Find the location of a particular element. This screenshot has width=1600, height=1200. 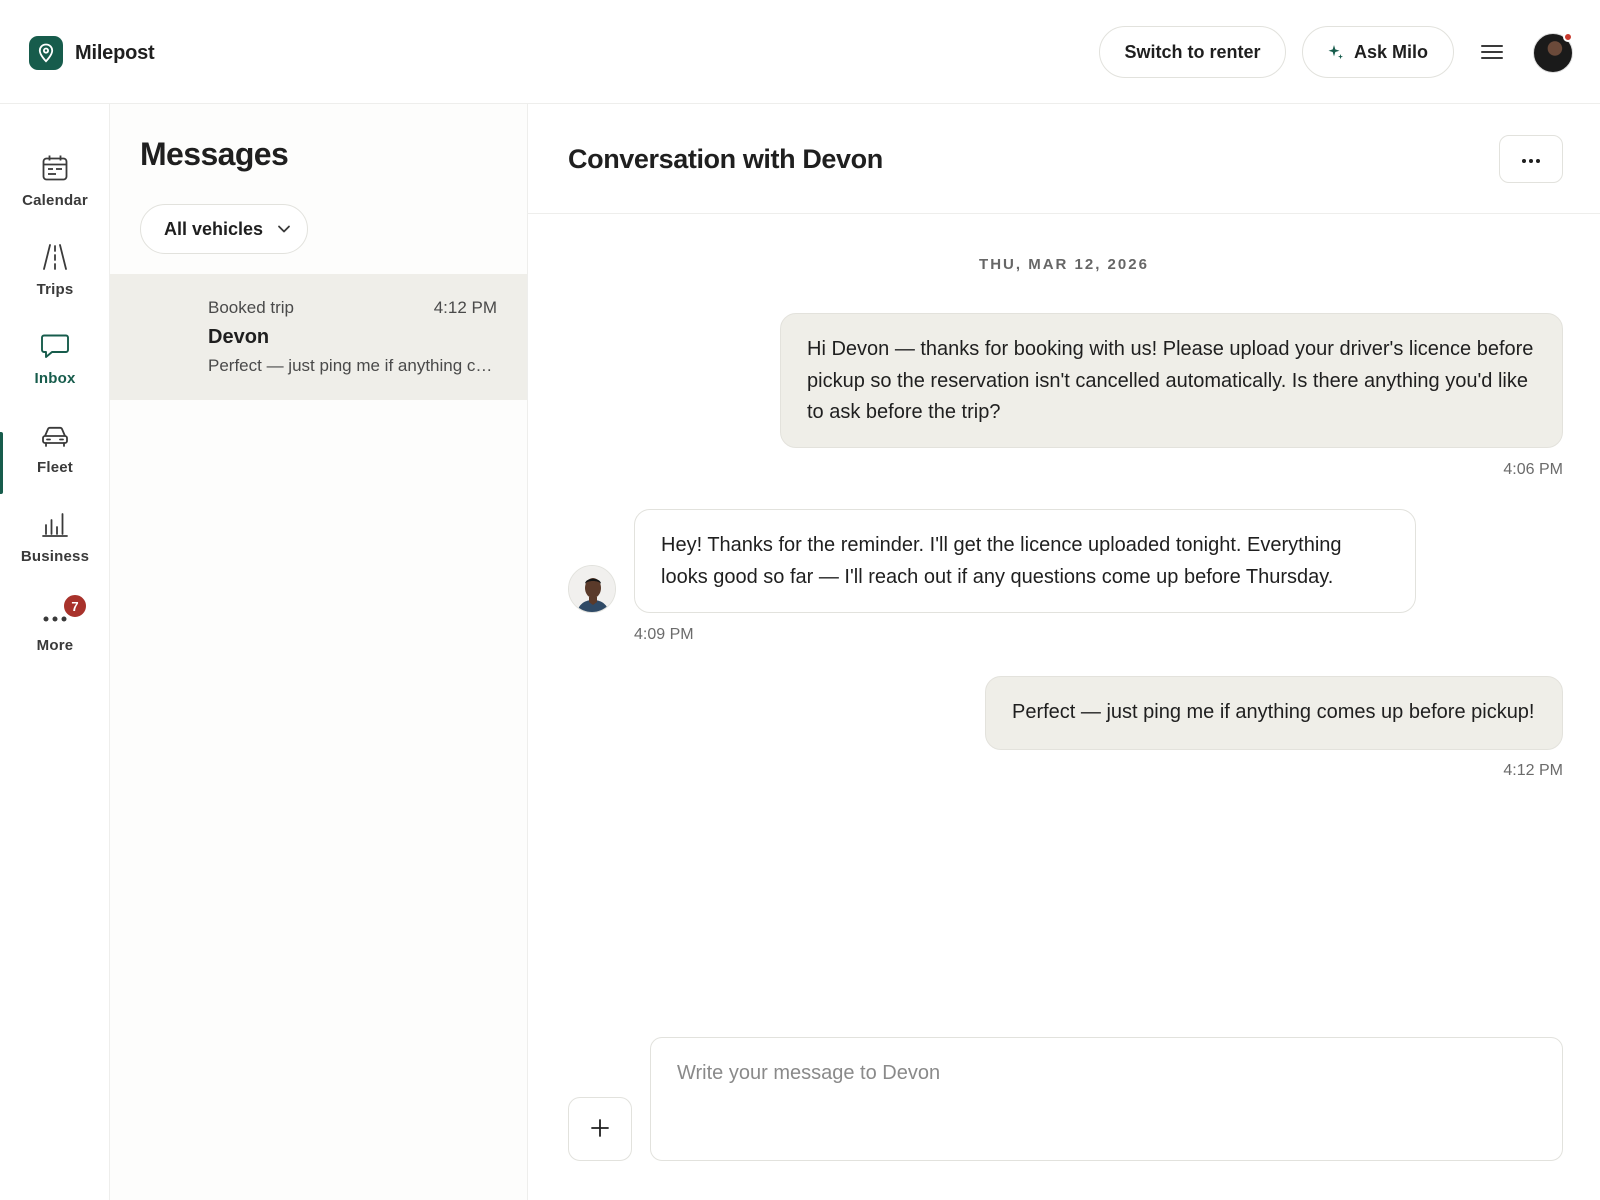

road-icon is located at coordinates (55, 254).